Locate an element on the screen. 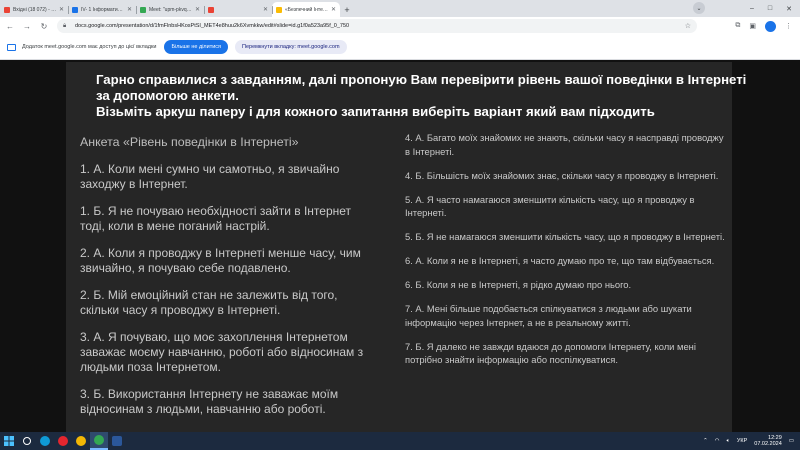 The image size is (800, 450). browser-tab: «Безпечний Інтернет та с...✕ is located at coordinates (306, 9).